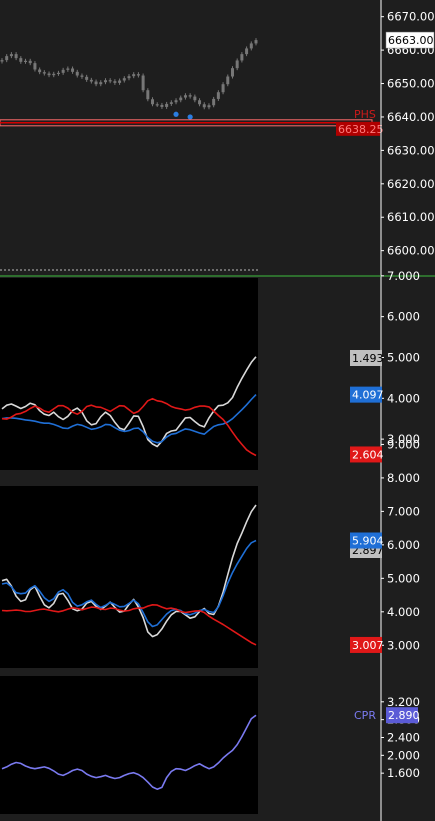  Describe the element at coordinates (403, 645) in the screenshot. I see `indicator-2-tick-label: 3.000` at that location.